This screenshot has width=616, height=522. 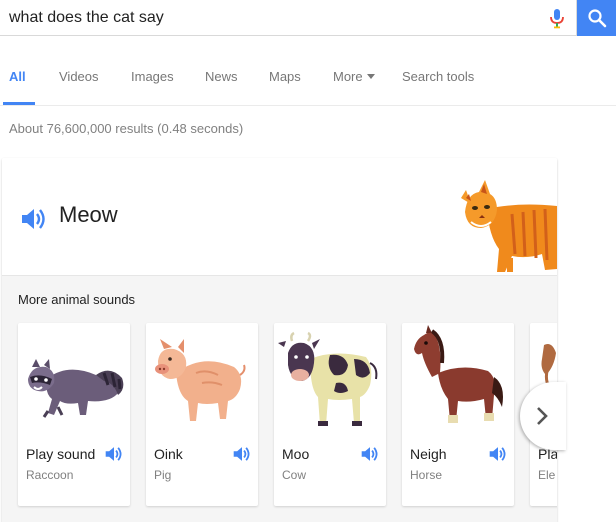 I want to click on result-stats: About 76,600,000 results (0.48 seconds), so click(x=126, y=128).